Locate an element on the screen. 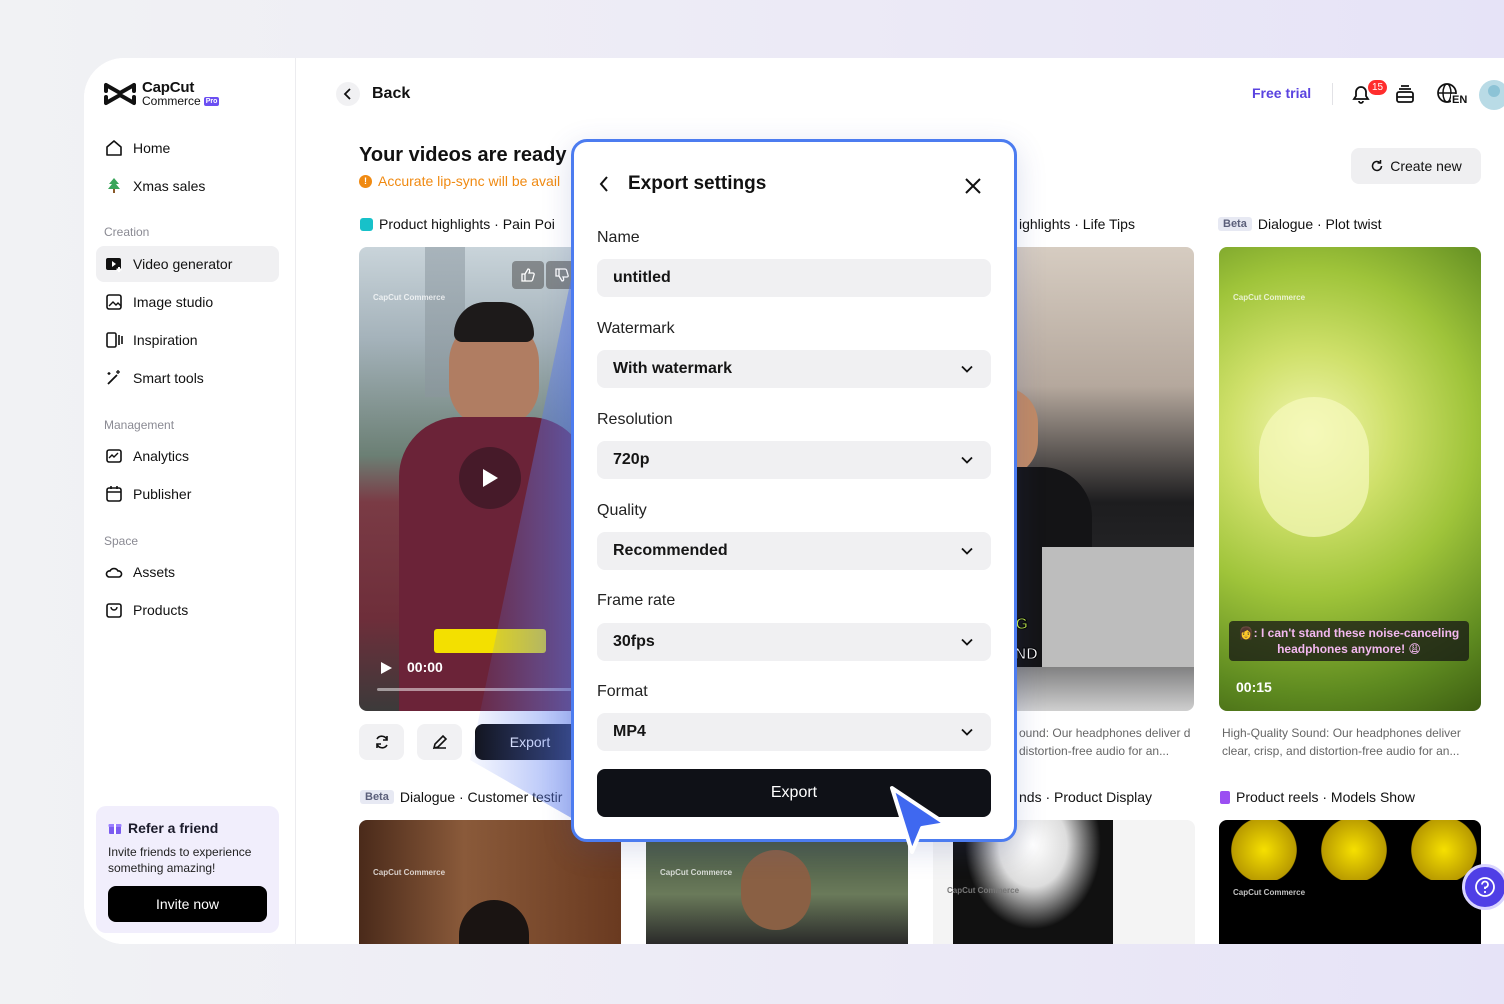  yellow-subtitle-bar is located at coordinates (490, 641).